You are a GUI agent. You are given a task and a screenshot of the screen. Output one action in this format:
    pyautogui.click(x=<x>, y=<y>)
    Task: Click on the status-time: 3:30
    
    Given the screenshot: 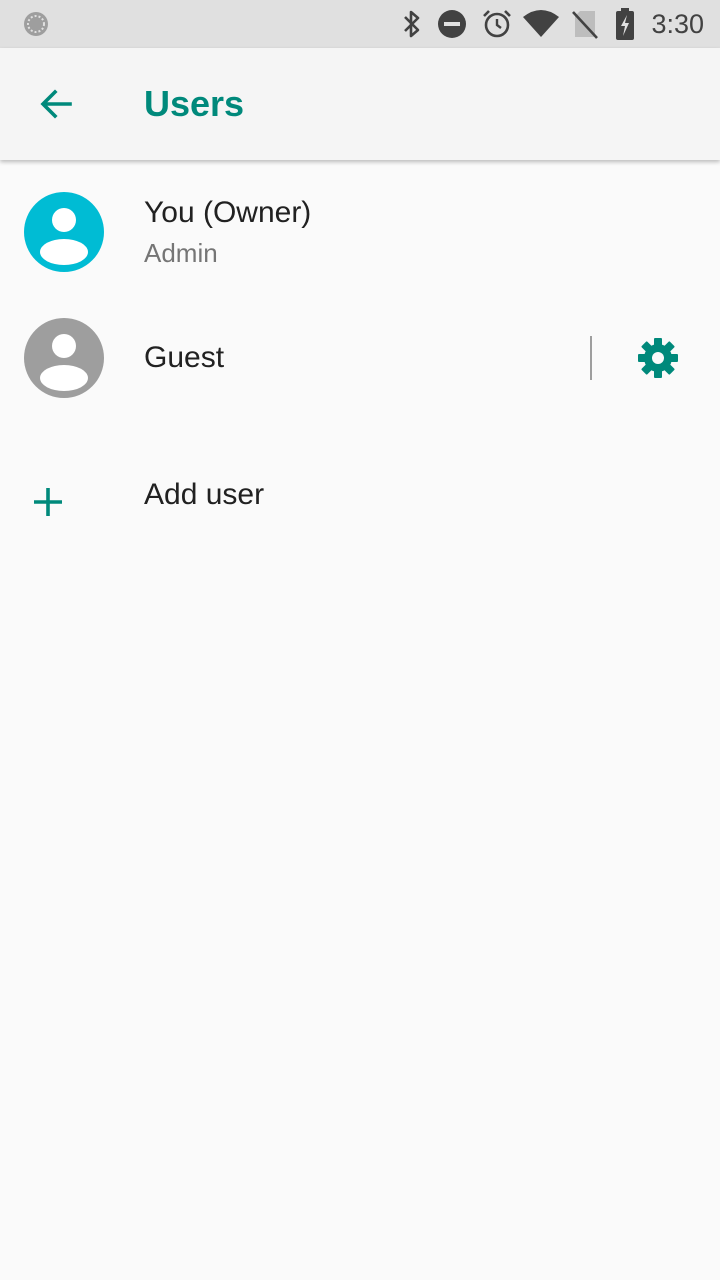 What is the action you would take?
    pyautogui.click(x=677, y=24)
    